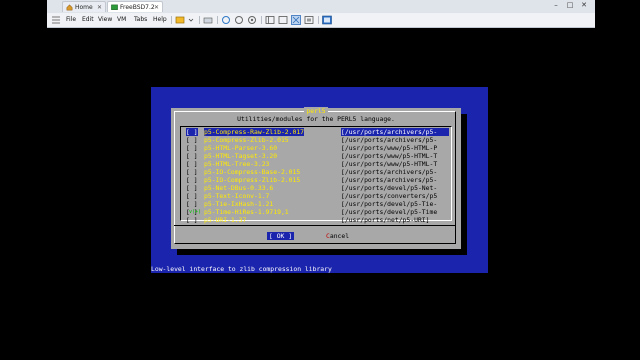  What do you see at coordinates (309, 20) in the screenshot?
I see `unity-icon` at bounding box center [309, 20].